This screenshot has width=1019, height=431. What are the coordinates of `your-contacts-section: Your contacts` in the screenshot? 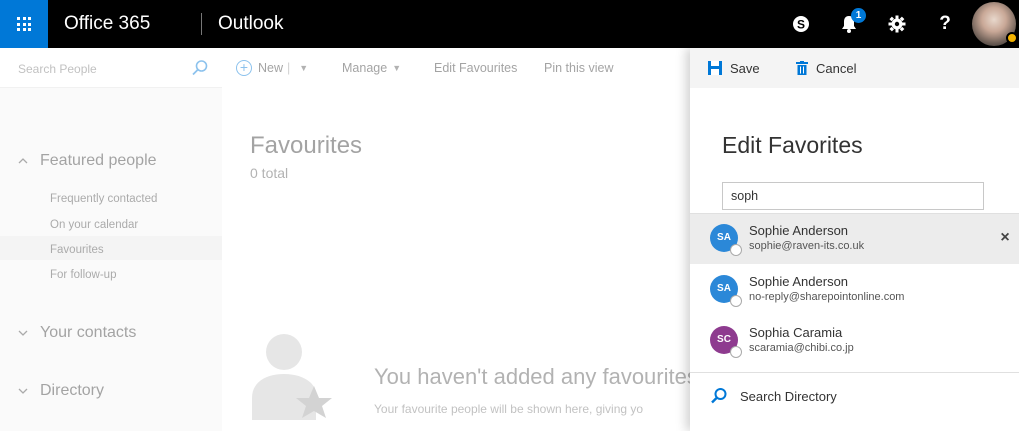 It's located at (77, 333).